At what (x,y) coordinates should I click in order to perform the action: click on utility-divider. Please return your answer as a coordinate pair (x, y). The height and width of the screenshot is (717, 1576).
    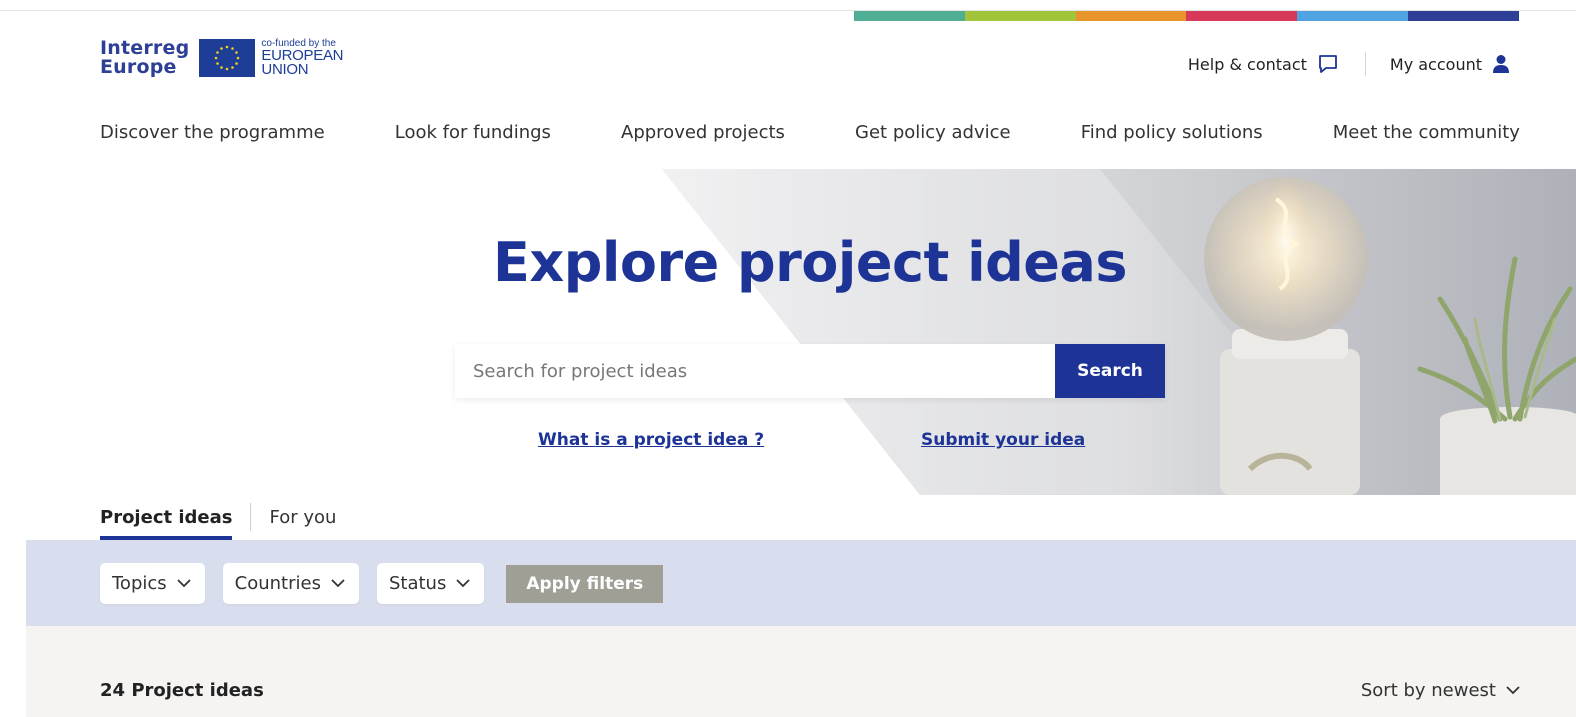
    Looking at the image, I should click on (1365, 64).